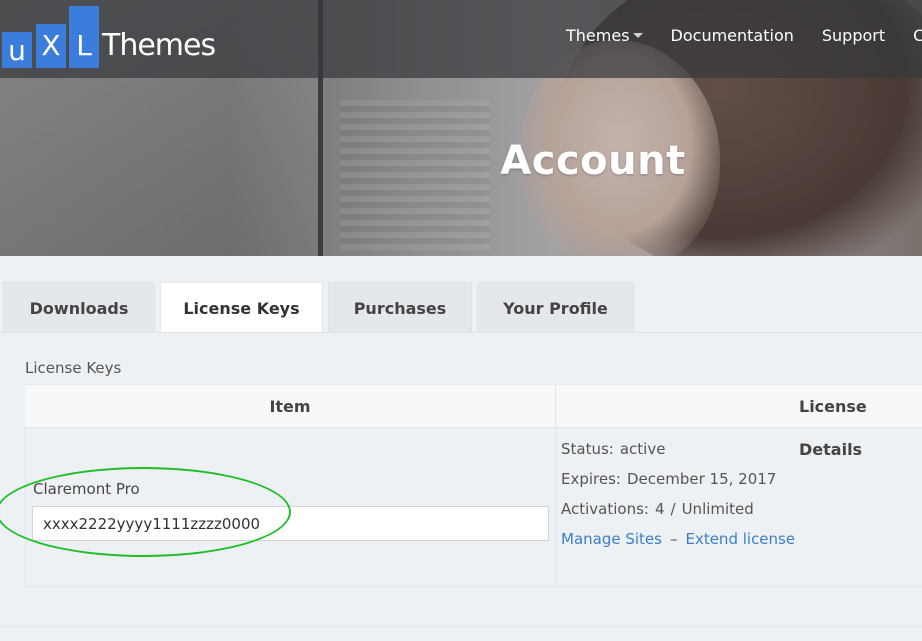  I want to click on tabs-divider, so click(461, 332).